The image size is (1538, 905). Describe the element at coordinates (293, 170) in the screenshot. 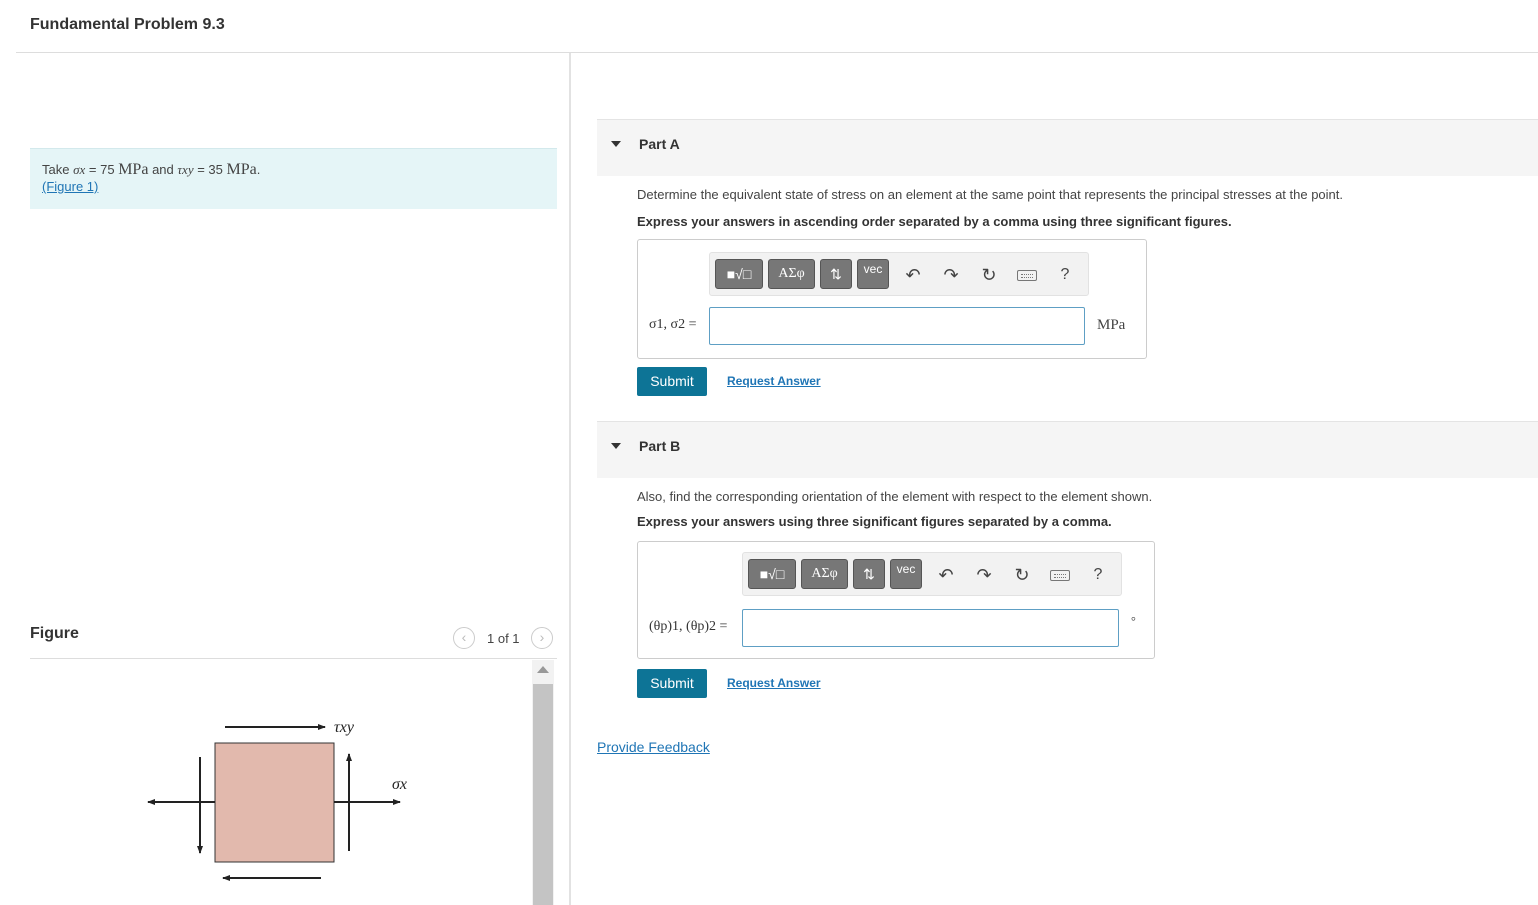

I see `given-line: Take σx = 75 MPa and τxy = 35 MPa.` at that location.